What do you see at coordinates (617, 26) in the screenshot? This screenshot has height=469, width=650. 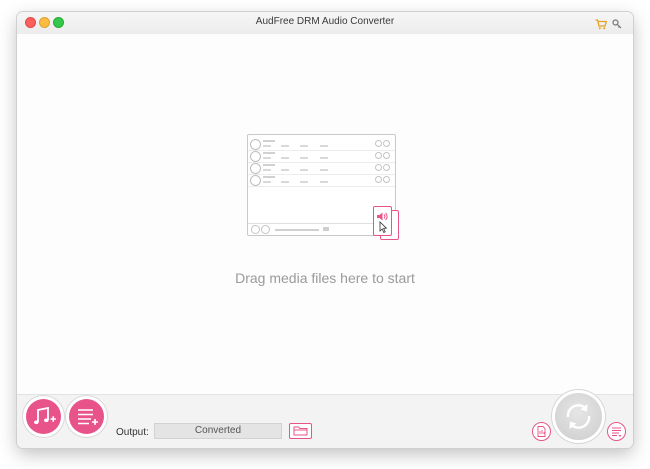 I see `key-icon` at bounding box center [617, 26].